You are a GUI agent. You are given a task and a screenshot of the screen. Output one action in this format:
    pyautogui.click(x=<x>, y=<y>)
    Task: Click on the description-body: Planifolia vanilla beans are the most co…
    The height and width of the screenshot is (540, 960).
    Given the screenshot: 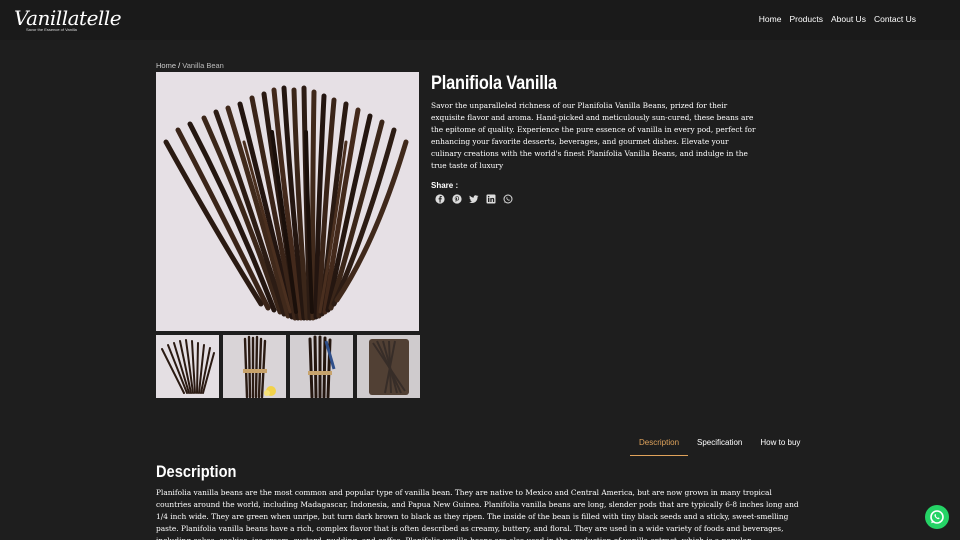 What is the action you would take?
    pyautogui.click(x=477, y=514)
    